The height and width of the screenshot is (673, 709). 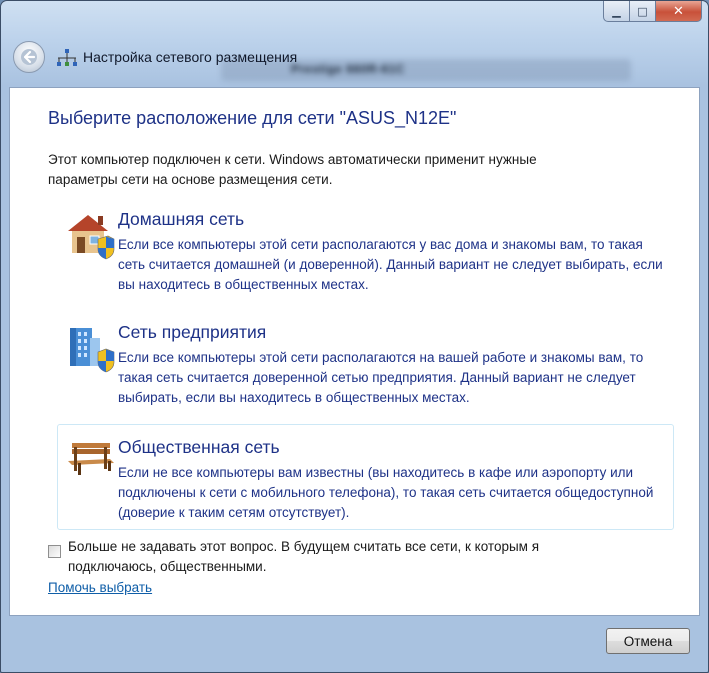 I want to click on option-title: Домашняя сеть, so click(x=181, y=219).